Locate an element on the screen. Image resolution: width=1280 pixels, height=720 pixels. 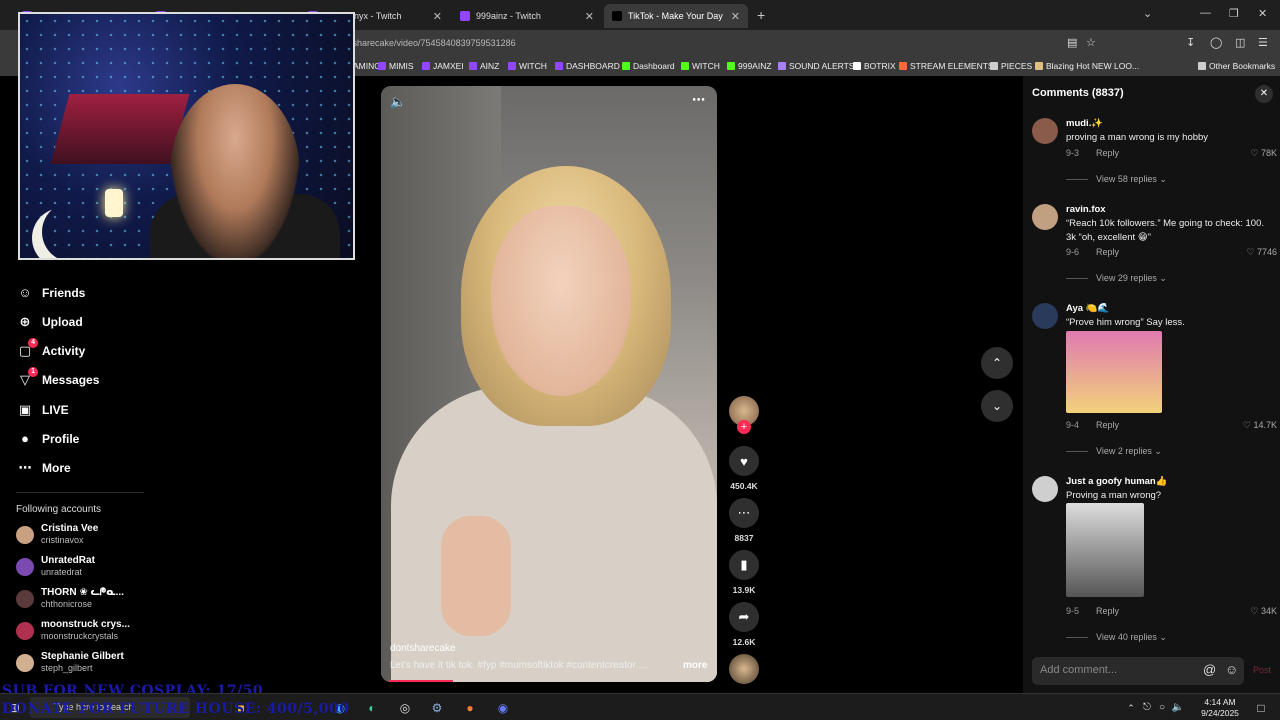
bookmark-item: Dashboard is located at coordinates (648, 66).